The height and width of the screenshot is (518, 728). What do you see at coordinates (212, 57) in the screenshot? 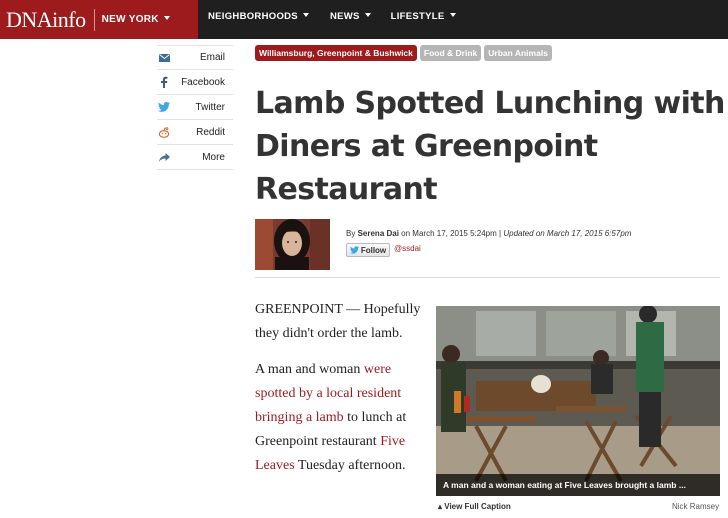
I see `share-email-label: Email` at bounding box center [212, 57].